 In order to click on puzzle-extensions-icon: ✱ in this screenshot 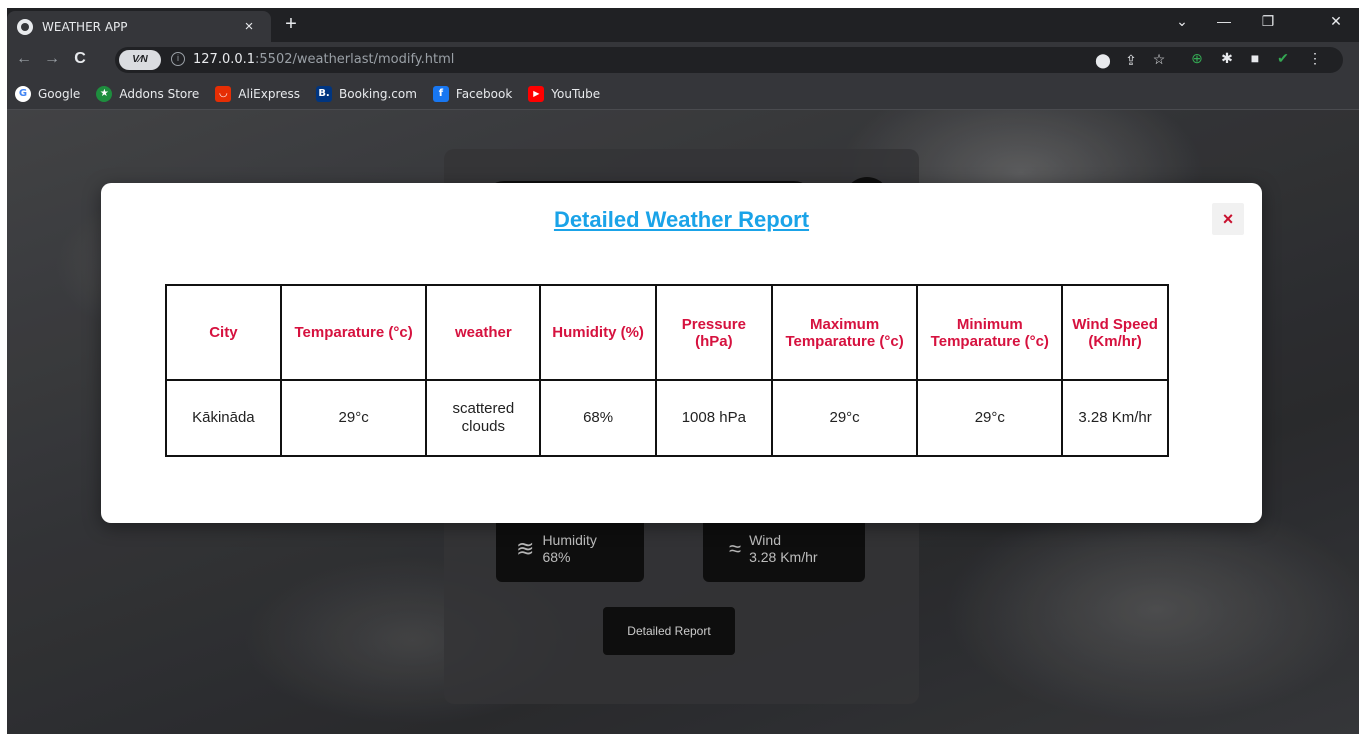, I will do `click(1227, 58)`.